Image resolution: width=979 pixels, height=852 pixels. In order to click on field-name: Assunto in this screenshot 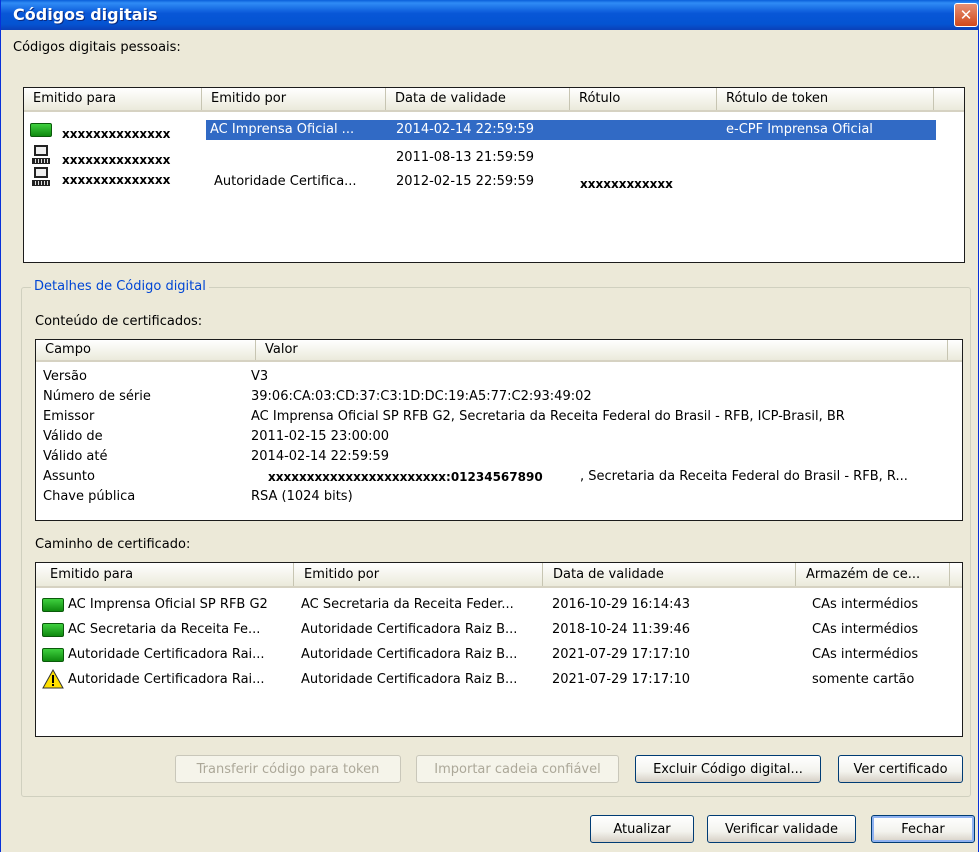, I will do `click(69, 476)`.